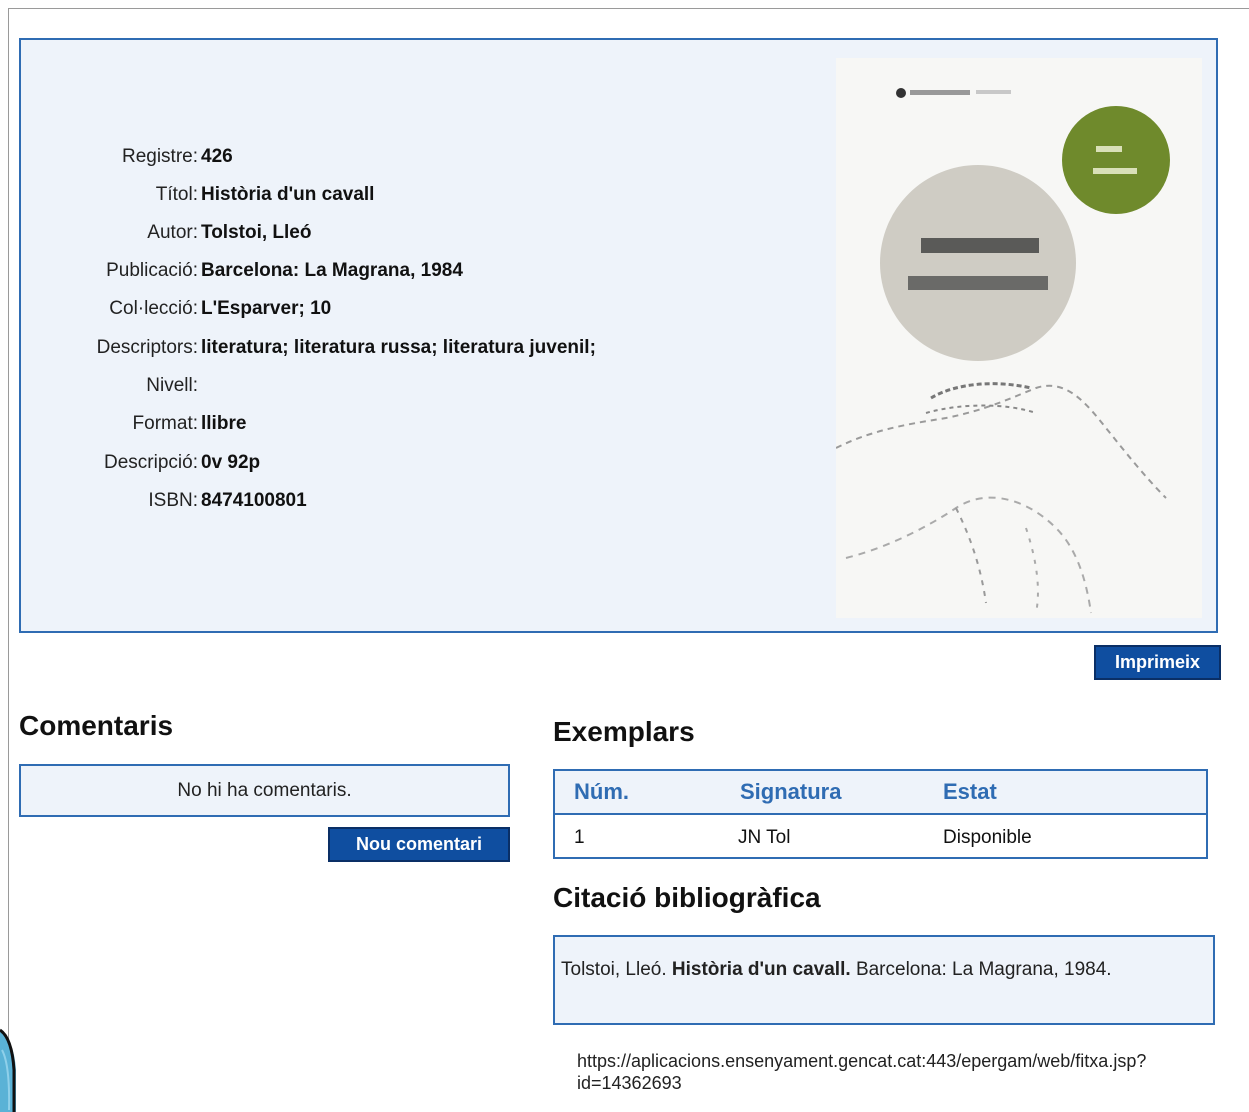  What do you see at coordinates (224, 423) in the screenshot?
I see `field-value: llibre` at bounding box center [224, 423].